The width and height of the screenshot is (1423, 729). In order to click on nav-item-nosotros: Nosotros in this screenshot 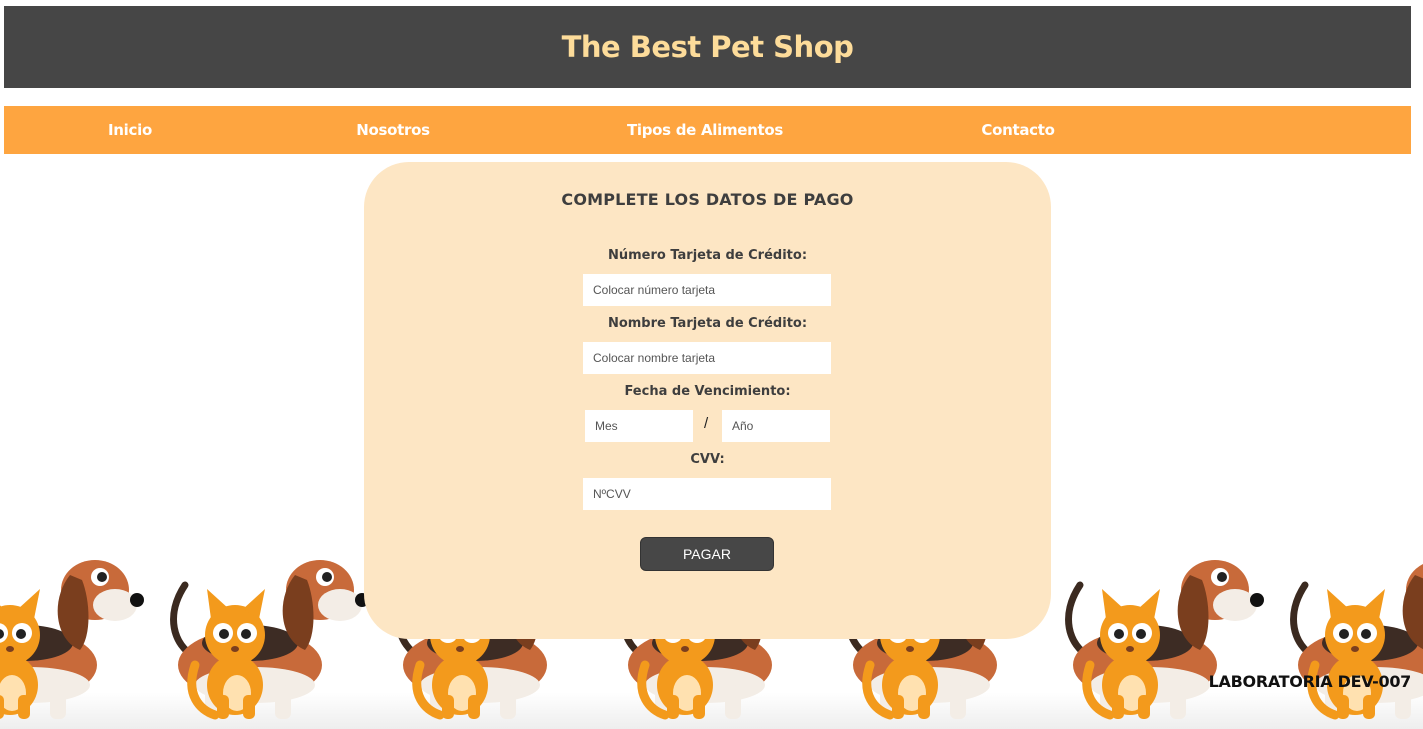, I will do `click(393, 130)`.